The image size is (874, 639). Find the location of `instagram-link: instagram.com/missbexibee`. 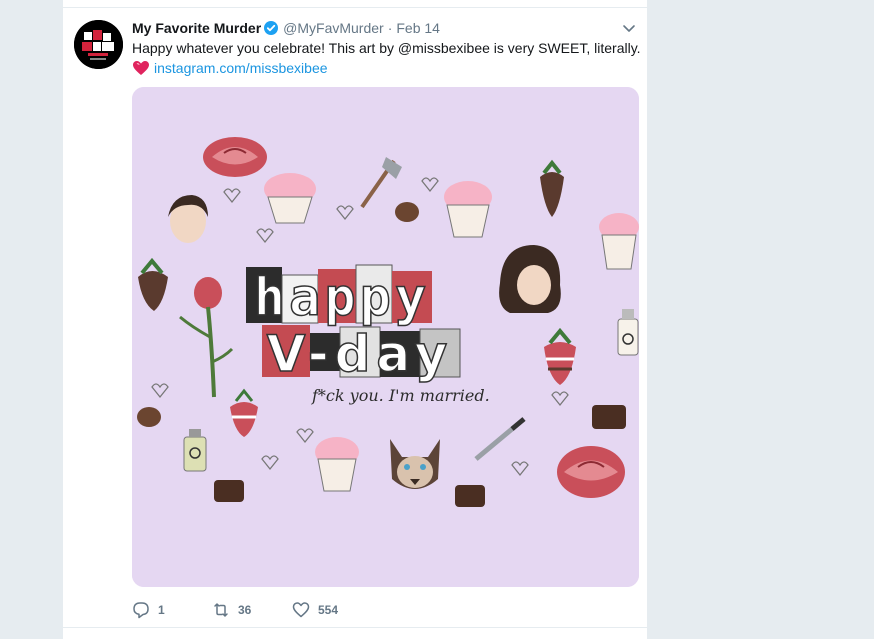

instagram-link: instagram.com/missbexibee is located at coordinates (241, 68).